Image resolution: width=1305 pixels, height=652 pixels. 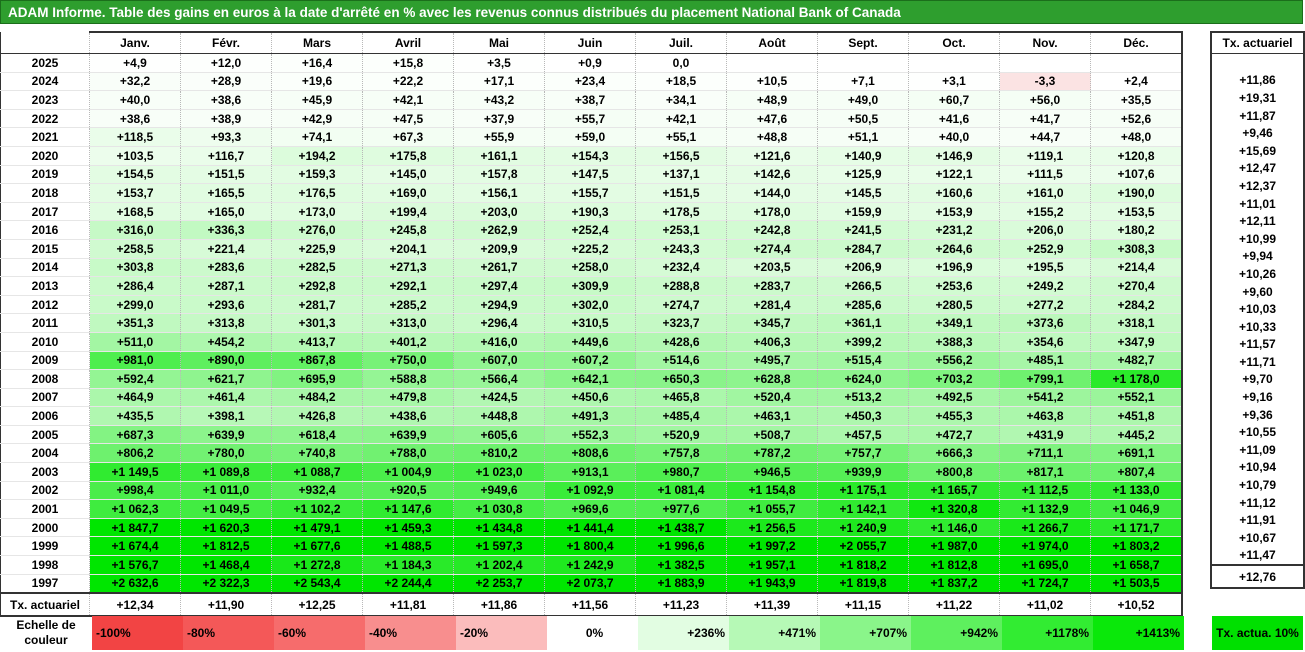 I want to click on gain-cell: +283,7, so click(x=772, y=286).